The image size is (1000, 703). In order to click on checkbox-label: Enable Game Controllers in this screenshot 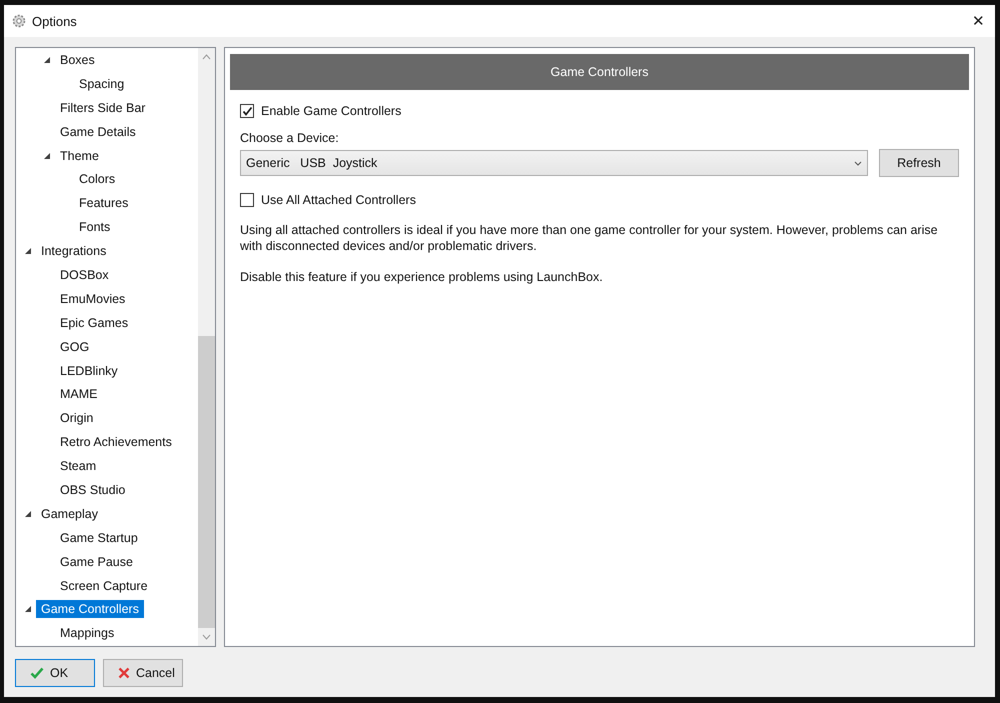, I will do `click(331, 111)`.